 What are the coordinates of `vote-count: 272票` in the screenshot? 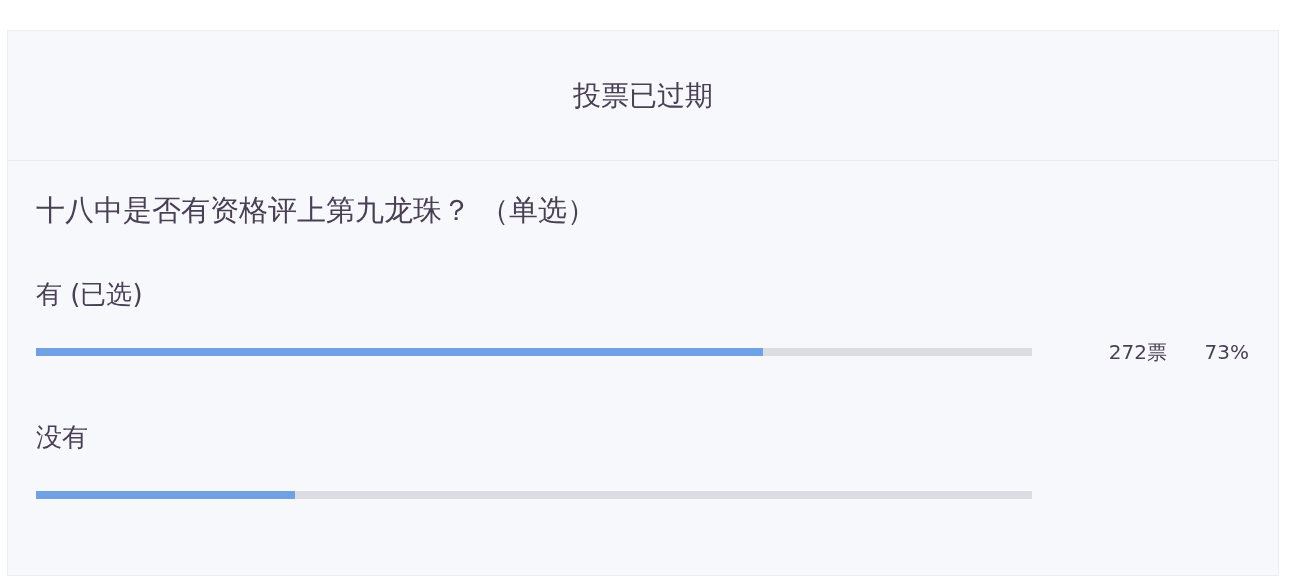 It's located at (1137, 352).